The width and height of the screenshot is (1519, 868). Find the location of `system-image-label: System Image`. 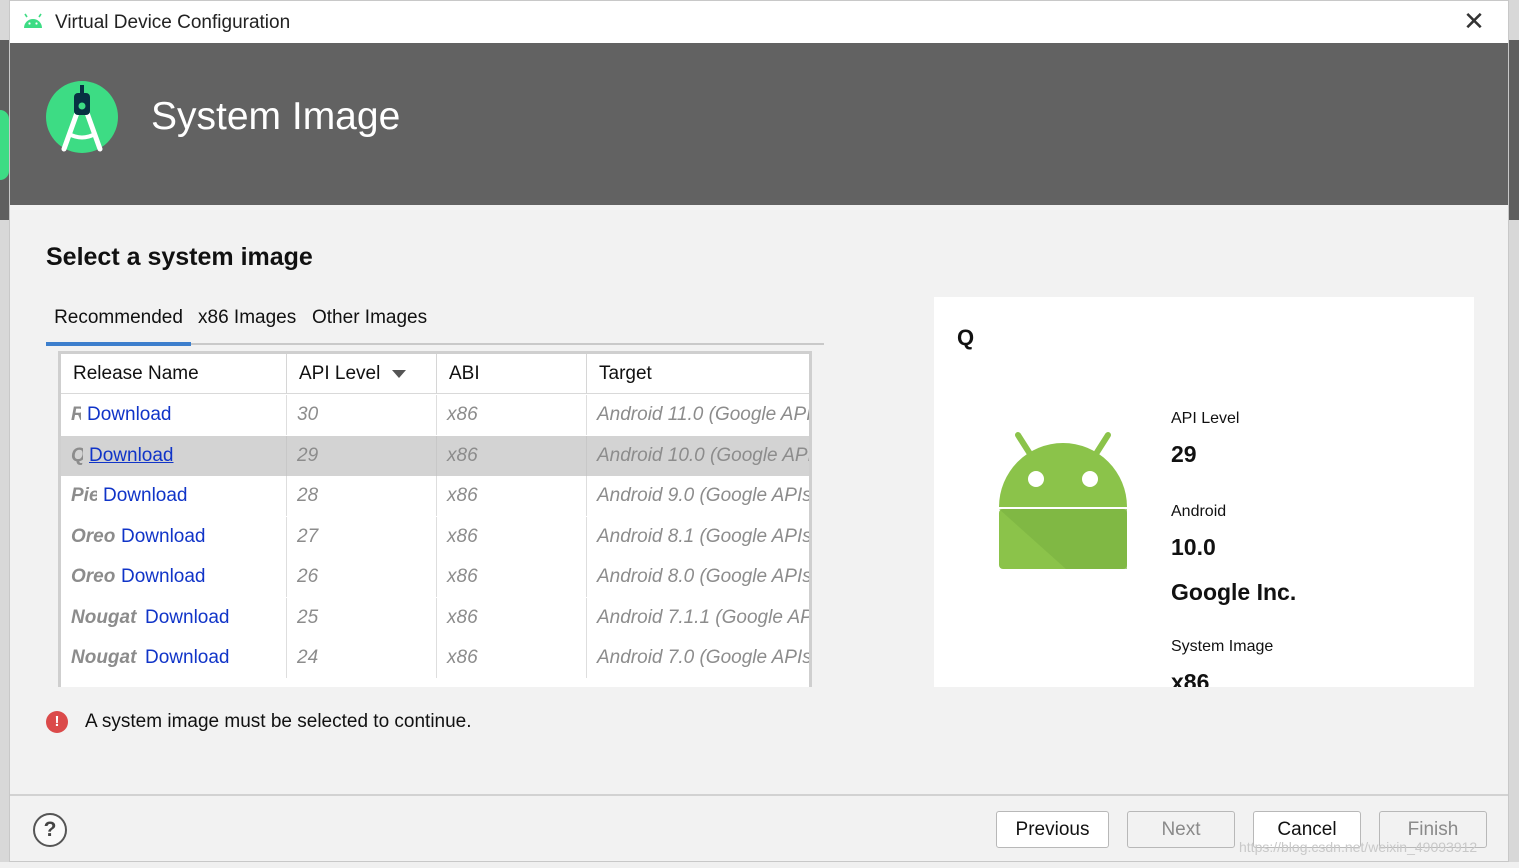

system-image-label: System Image is located at coordinates (1222, 646).